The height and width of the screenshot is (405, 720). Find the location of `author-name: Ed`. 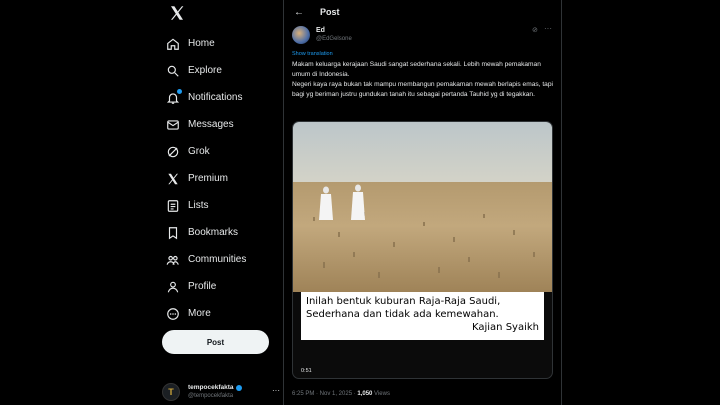

author-name: Ed is located at coordinates (334, 30).